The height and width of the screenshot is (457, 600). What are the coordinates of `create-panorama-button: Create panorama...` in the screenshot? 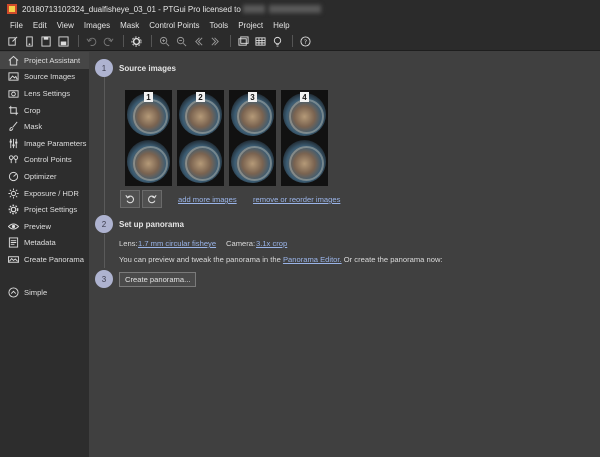 It's located at (158, 279).